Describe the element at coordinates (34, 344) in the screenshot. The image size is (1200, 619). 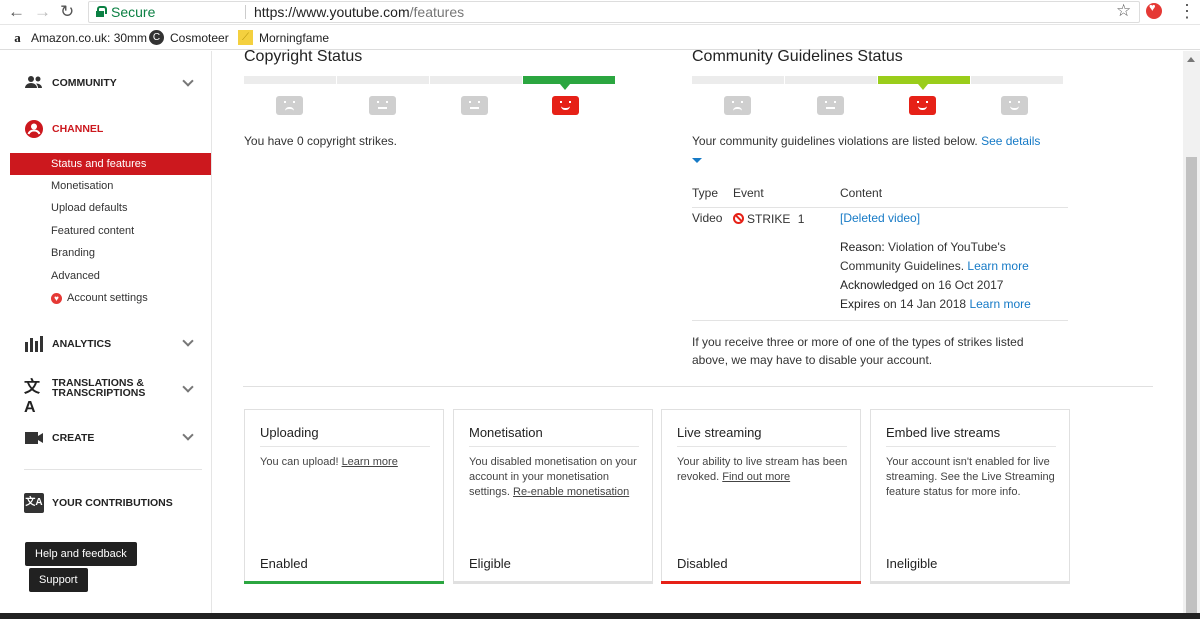
I see `bar-chart-icon` at that location.